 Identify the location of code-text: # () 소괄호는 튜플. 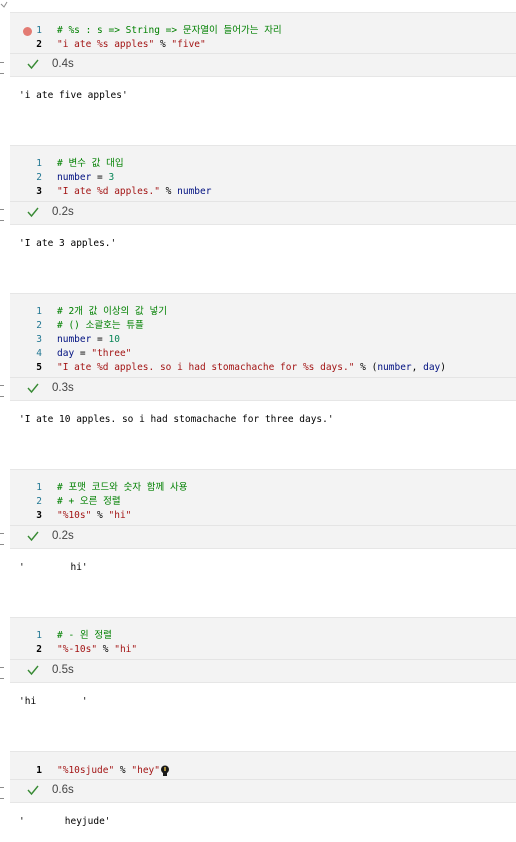
(100, 326).